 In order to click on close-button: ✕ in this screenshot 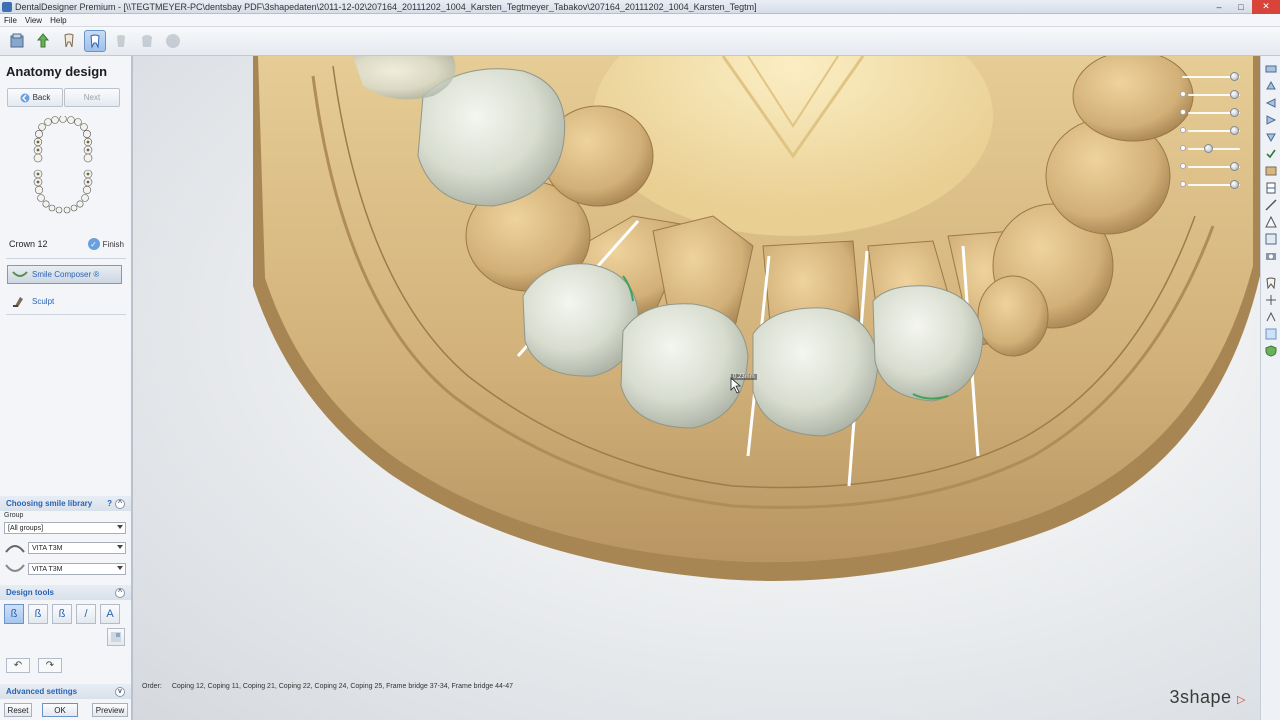, I will do `click(1266, 7)`.